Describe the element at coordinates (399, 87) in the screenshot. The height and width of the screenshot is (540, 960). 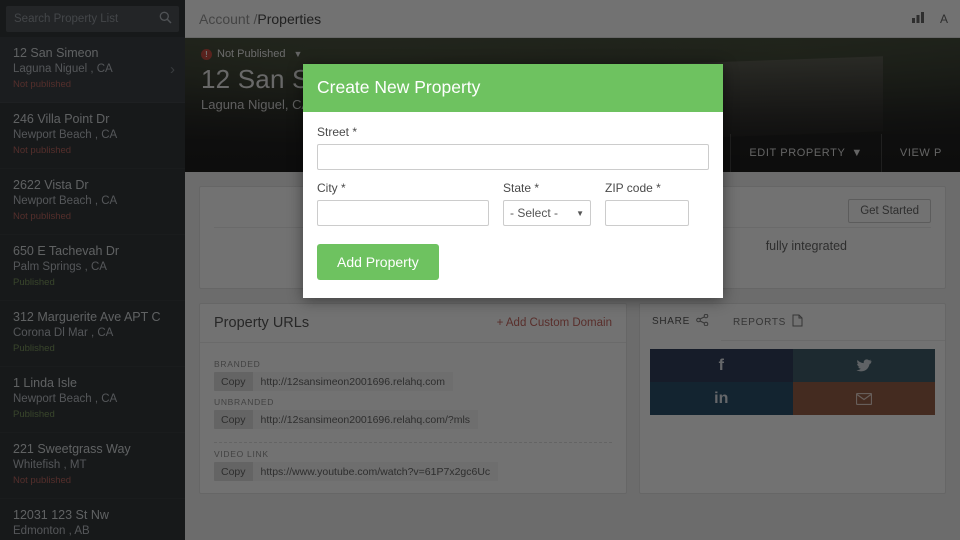
I see `modal-title: Create New Property` at that location.